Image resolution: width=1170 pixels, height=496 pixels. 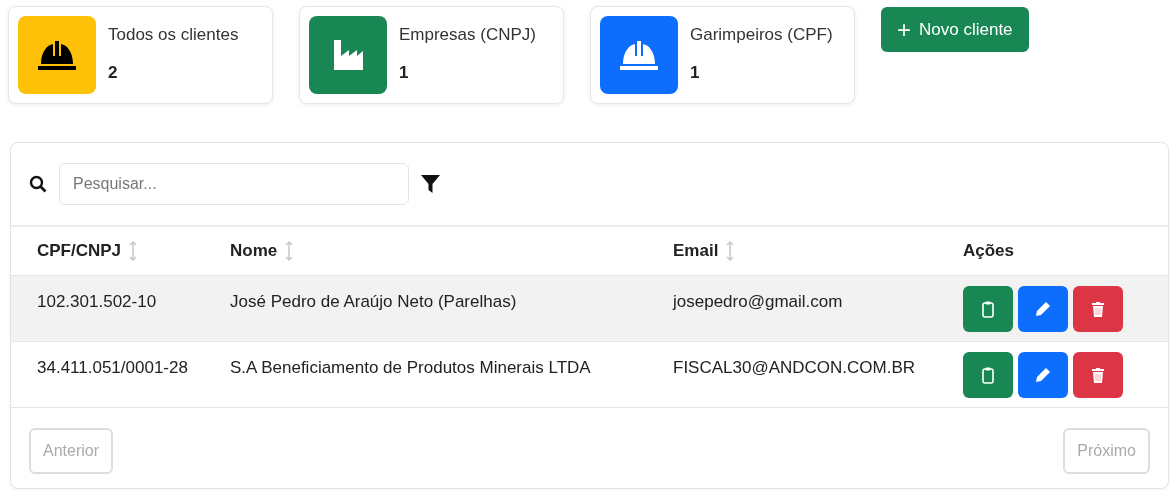 What do you see at coordinates (173, 35) in the screenshot?
I see `stat-label: Todos os clientes` at bounding box center [173, 35].